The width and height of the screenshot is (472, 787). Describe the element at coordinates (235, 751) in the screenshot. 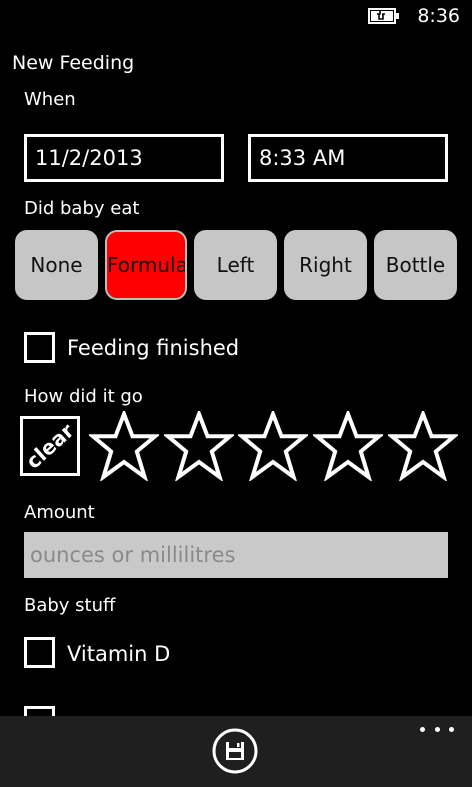

I see `save-icon` at that location.